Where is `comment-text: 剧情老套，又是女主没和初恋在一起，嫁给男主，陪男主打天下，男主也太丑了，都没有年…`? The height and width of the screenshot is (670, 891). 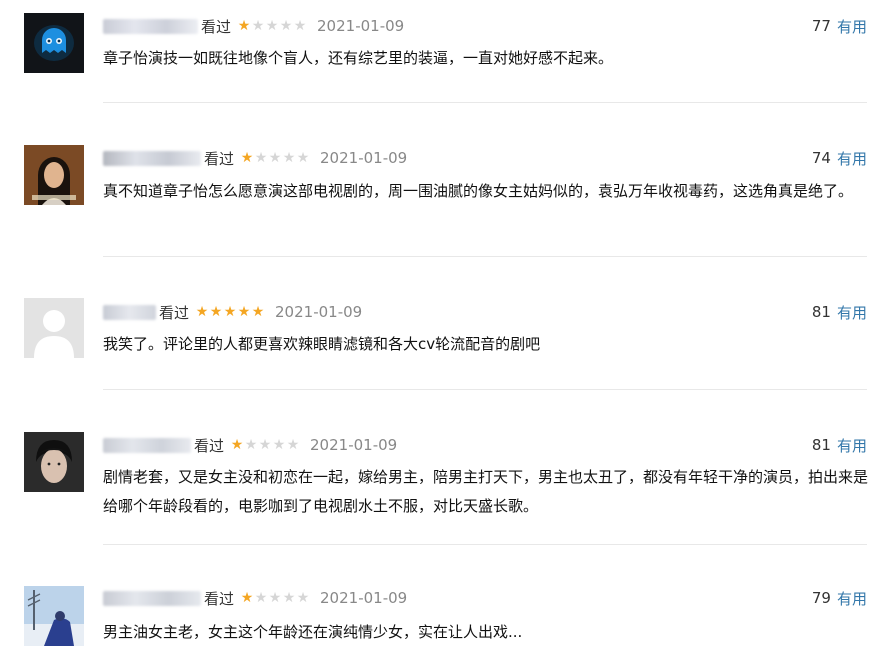
comment-text: 剧情老套，又是女主没和初恋在一起，嫁给男主，陪男主打天下，男主也太丑了，都没有年… is located at coordinates (486, 491).